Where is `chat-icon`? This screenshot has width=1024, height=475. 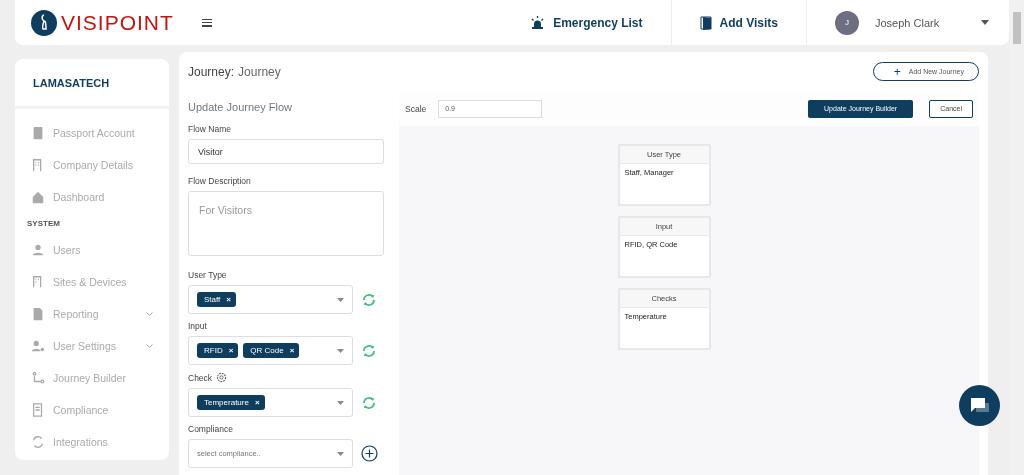 chat-icon is located at coordinates (979, 405).